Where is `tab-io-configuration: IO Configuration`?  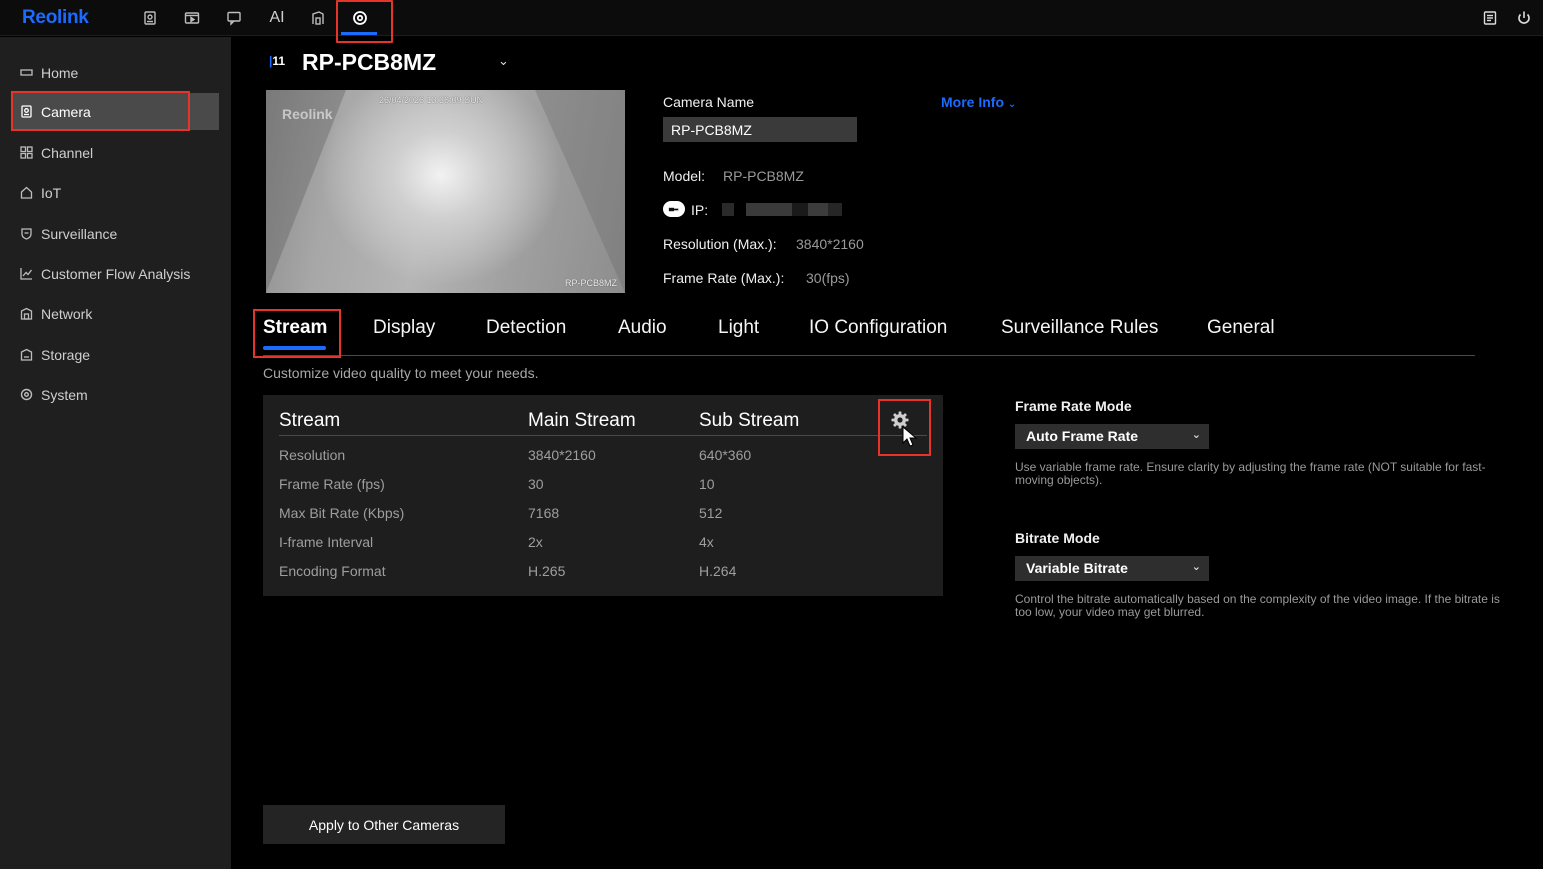
tab-io-configuration: IO Configuration is located at coordinates (878, 328).